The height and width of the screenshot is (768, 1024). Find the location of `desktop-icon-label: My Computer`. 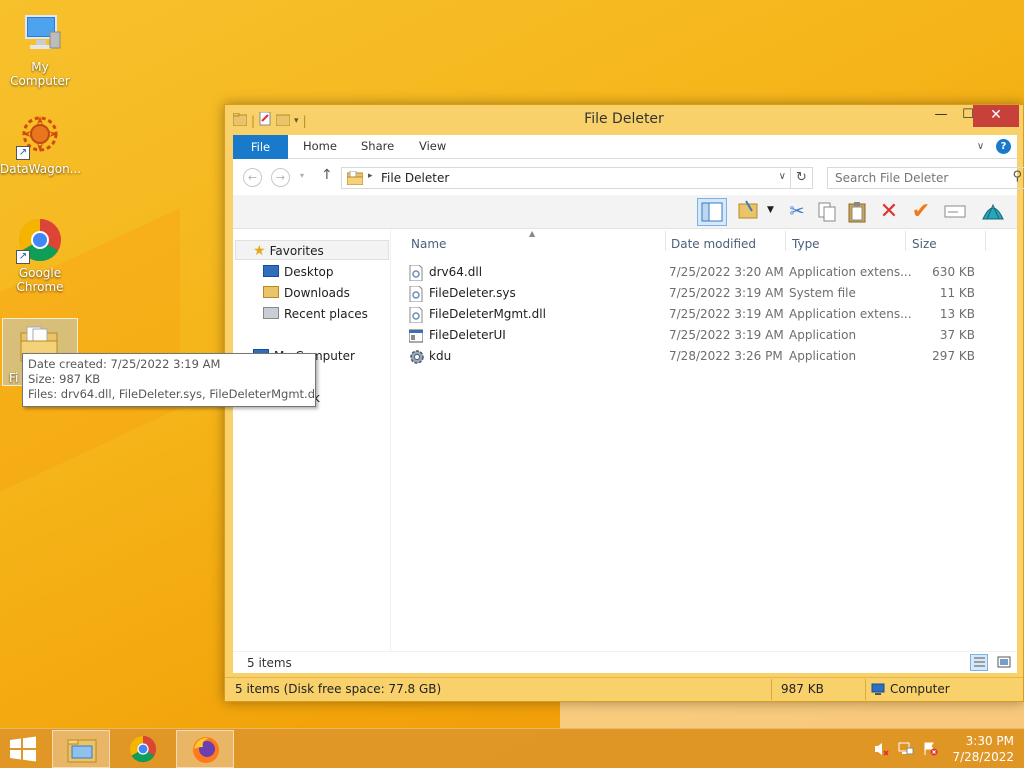

desktop-icon-label: My Computer is located at coordinates (40, 74).